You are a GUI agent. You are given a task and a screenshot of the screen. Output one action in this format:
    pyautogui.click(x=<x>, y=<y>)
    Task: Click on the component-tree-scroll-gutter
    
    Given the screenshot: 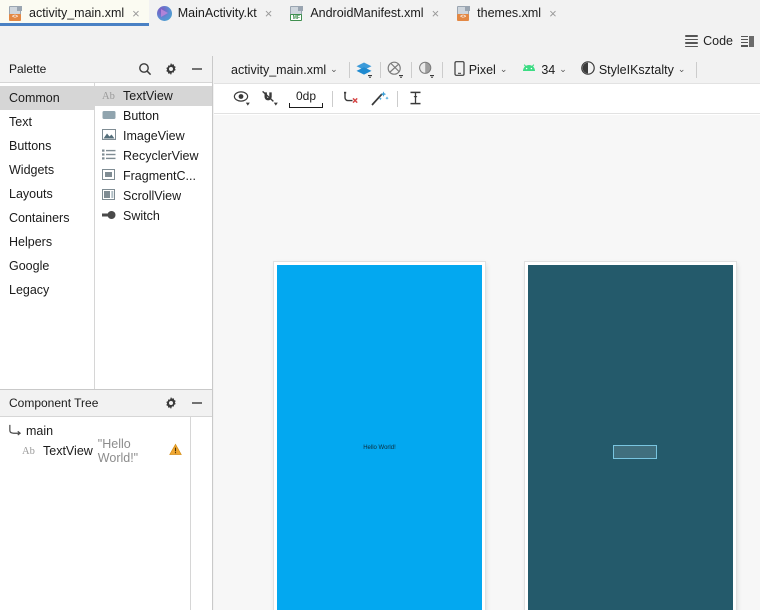 What is the action you would take?
    pyautogui.click(x=201, y=513)
    